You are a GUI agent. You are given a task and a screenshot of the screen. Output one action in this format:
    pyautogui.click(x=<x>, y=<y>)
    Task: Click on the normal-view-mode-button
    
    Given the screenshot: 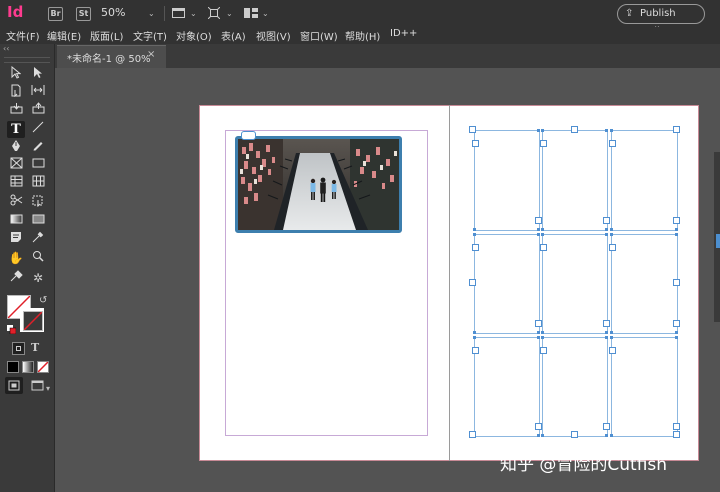 What is the action you would take?
    pyautogui.click(x=14, y=385)
    